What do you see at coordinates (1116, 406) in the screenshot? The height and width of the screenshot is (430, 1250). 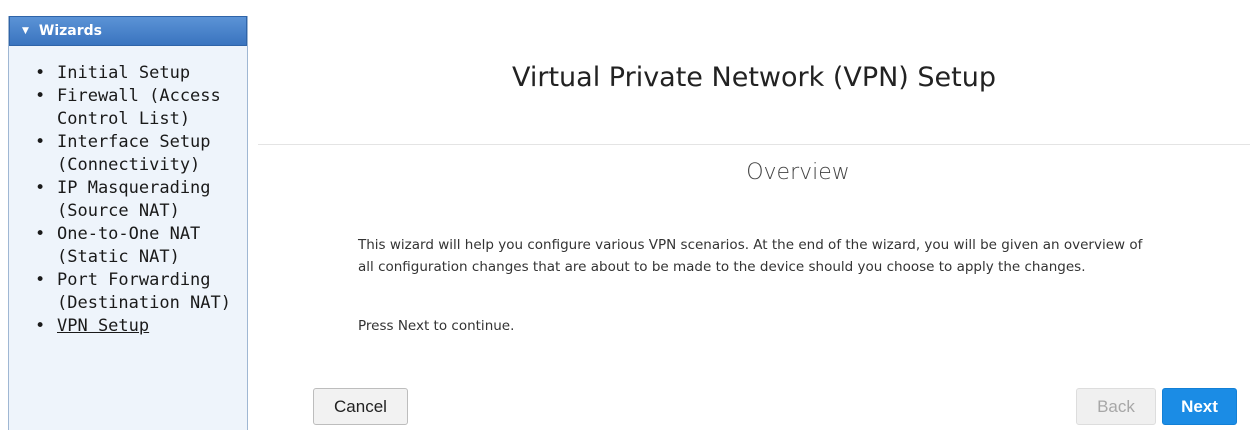 I see `back-button: Back` at bounding box center [1116, 406].